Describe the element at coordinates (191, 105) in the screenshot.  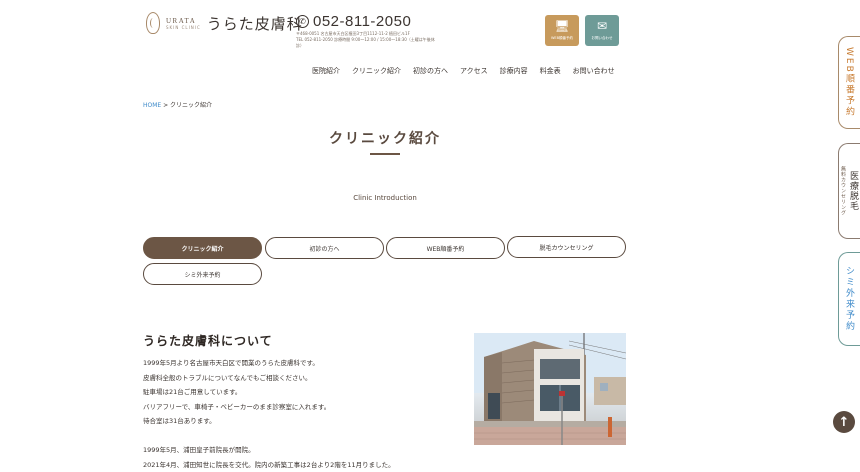
I see `breadcrumb-current: クリニック紹介` at that location.